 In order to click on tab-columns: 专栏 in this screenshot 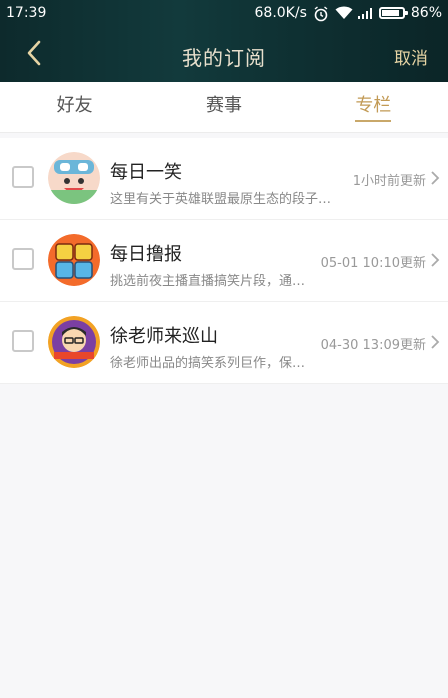, I will do `click(373, 107)`.